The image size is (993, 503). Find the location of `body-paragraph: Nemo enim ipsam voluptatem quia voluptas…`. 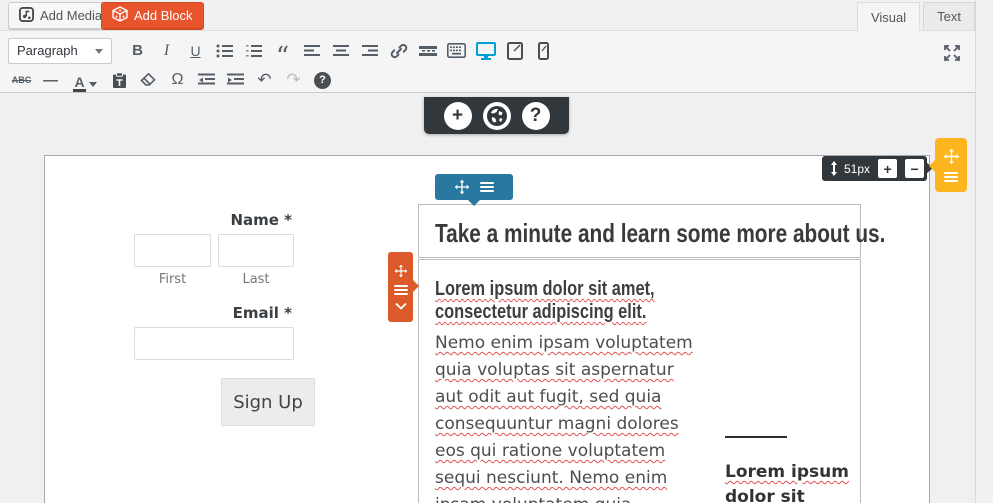

body-paragraph: Nemo enim ipsam voluptatem quia voluptas… is located at coordinates (564, 418).